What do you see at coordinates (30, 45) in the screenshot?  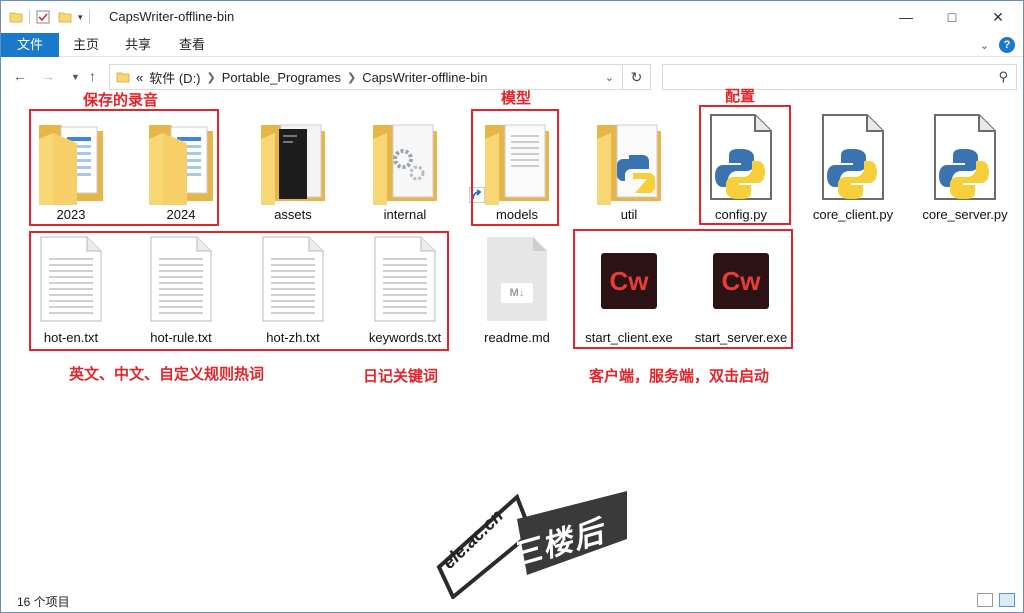 I see `tab-file: 文件` at bounding box center [30, 45].